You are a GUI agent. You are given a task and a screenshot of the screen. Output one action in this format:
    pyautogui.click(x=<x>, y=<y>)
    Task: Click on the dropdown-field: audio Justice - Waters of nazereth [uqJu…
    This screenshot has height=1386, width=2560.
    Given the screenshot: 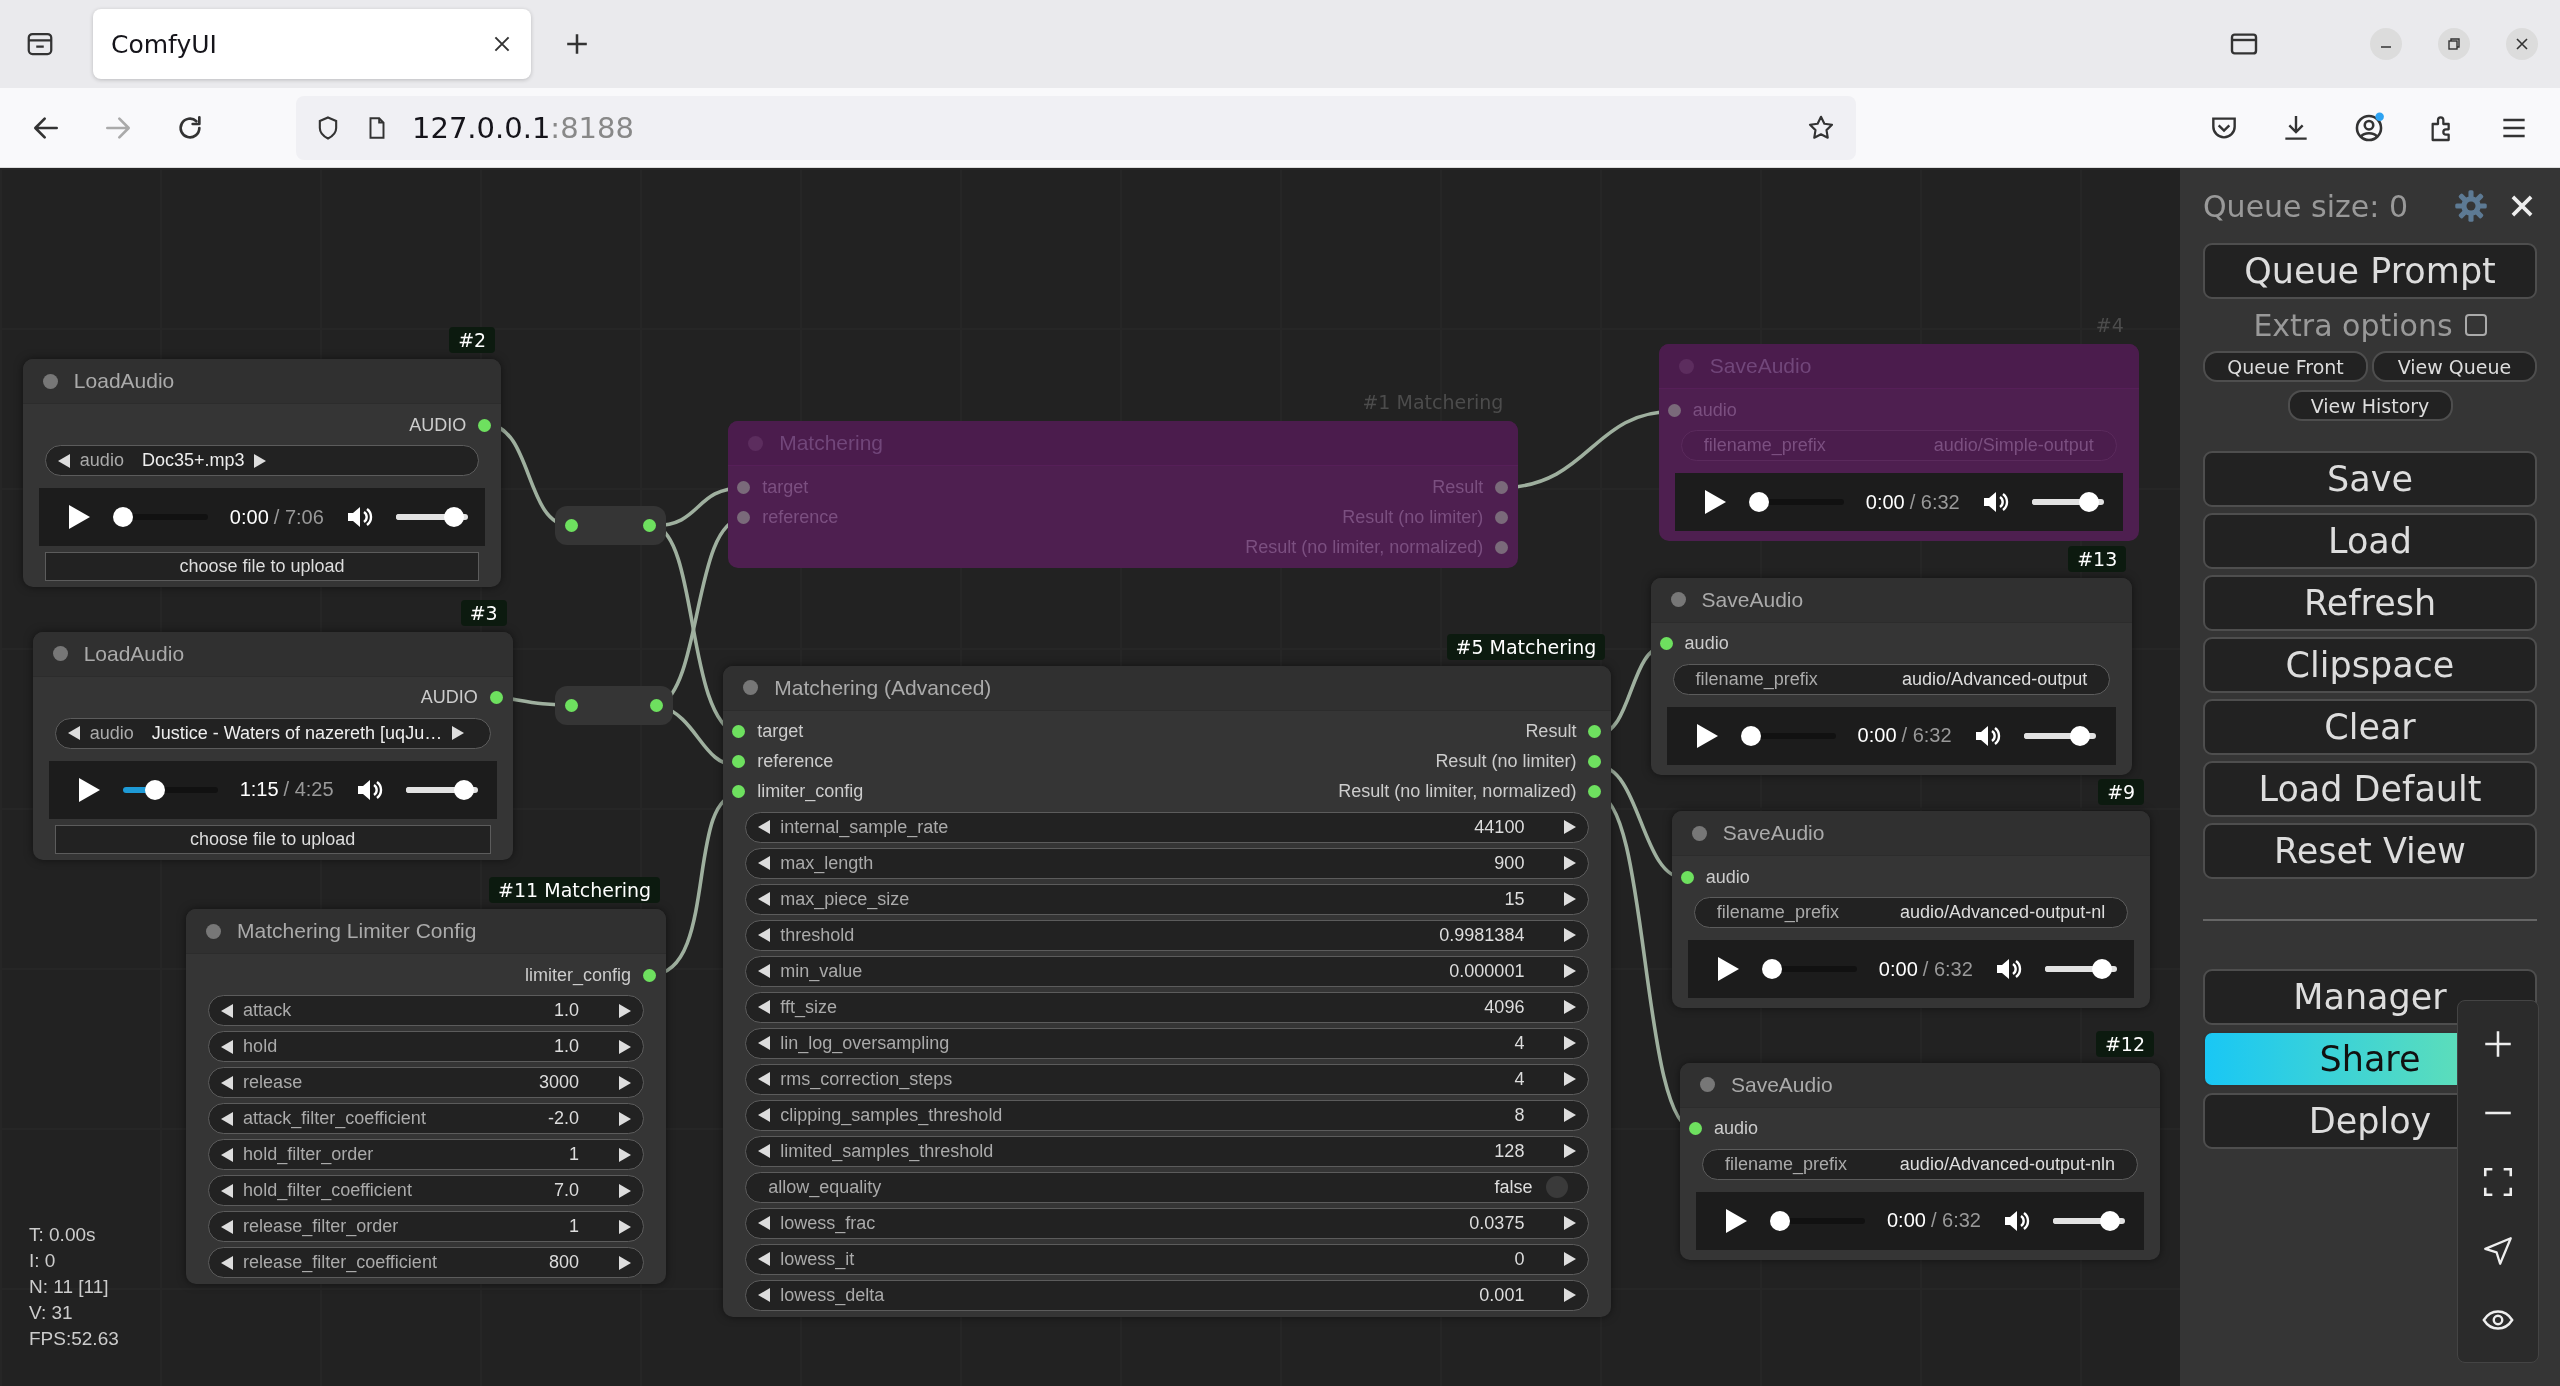 What is the action you would take?
    pyautogui.click(x=272, y=733)
    